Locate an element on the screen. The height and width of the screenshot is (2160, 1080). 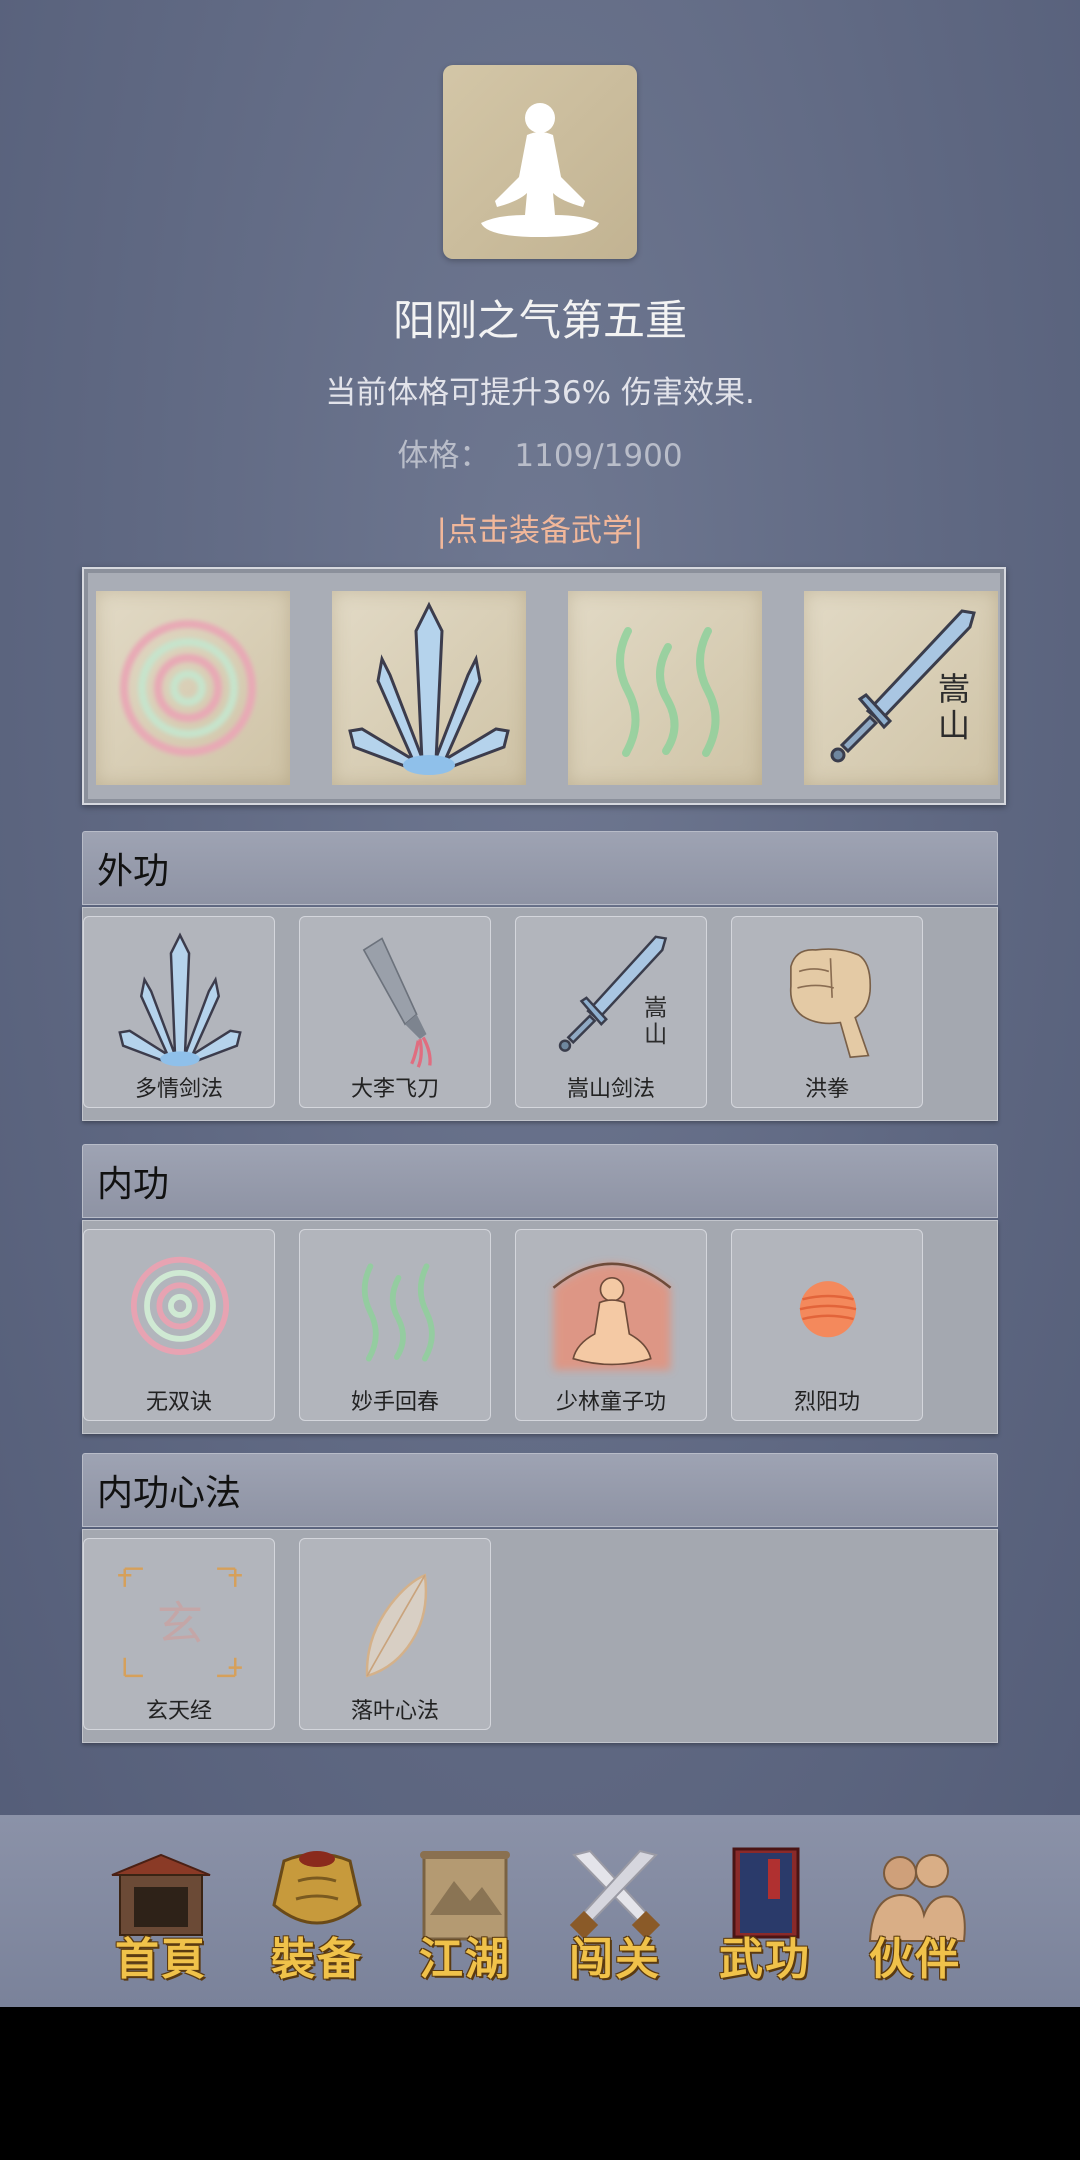
xuan-mark: 玄 is located at coordinates (180, 1624).